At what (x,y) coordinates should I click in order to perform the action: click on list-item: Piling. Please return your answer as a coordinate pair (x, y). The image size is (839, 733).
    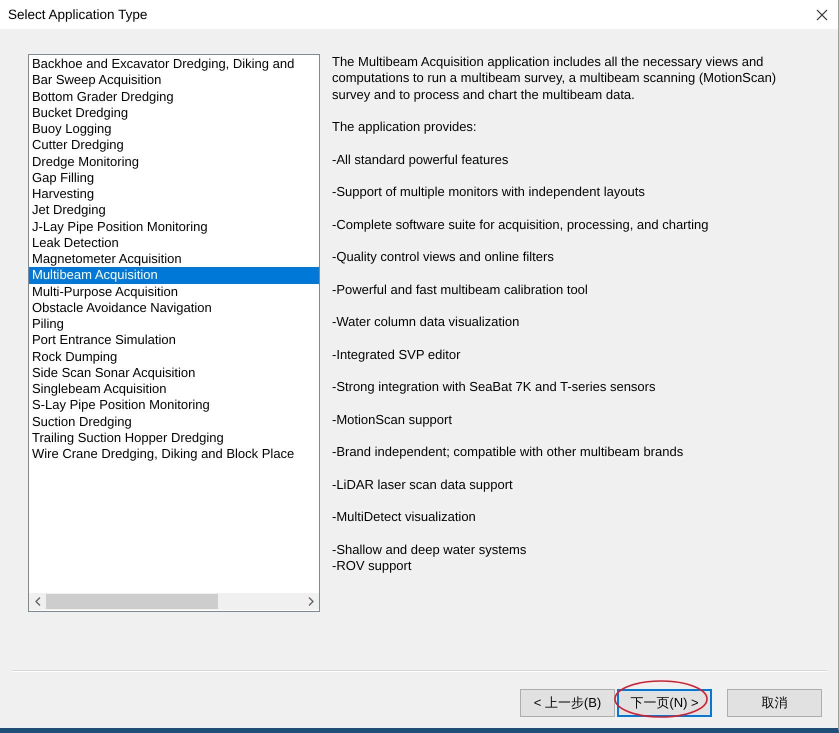
    Looking at the image, I should click on (174, 324).